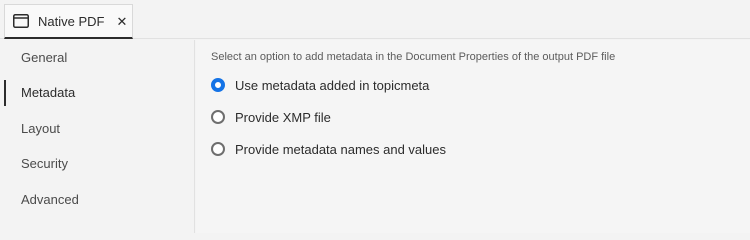 Image resolution: width=750 pixels, height=240 pixels. I want to click on tab-label: Native PDF, so click(71, 21).